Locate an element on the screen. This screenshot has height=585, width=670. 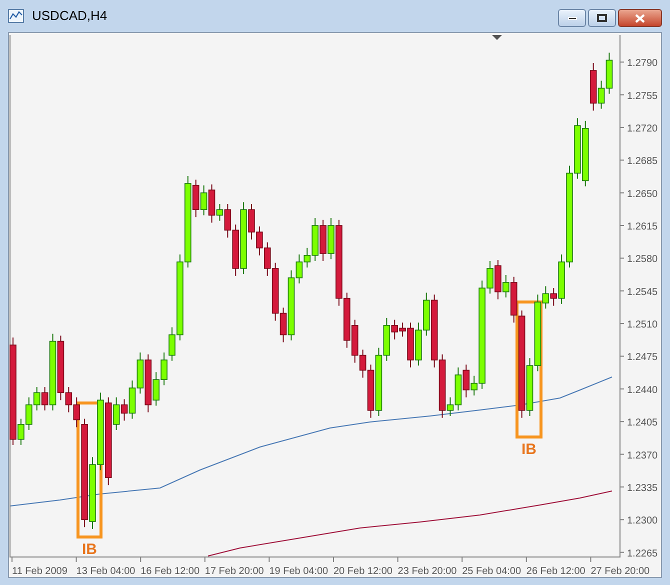
time-label: 25 Feb 04:00 is located at coordinates (492, 571).